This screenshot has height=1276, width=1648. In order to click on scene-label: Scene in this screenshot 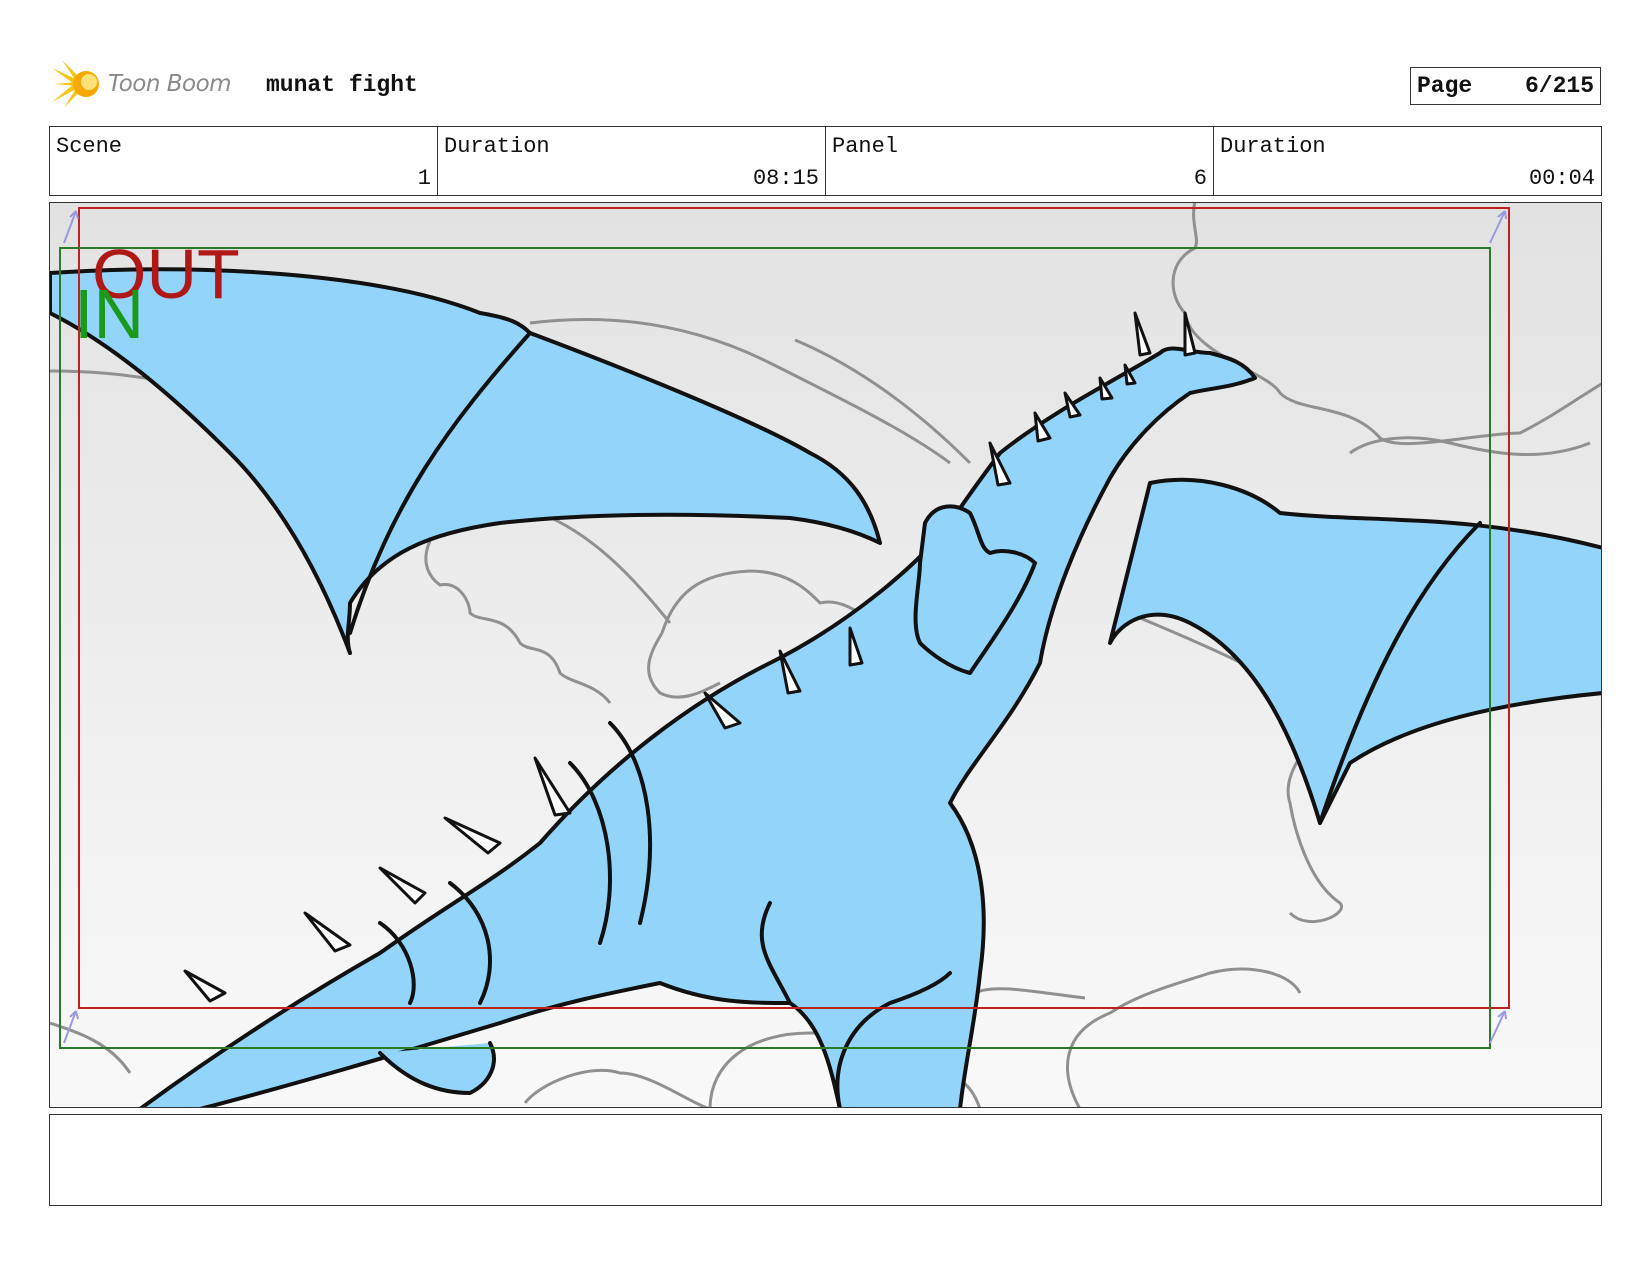, I will do `click(89, 146)`.